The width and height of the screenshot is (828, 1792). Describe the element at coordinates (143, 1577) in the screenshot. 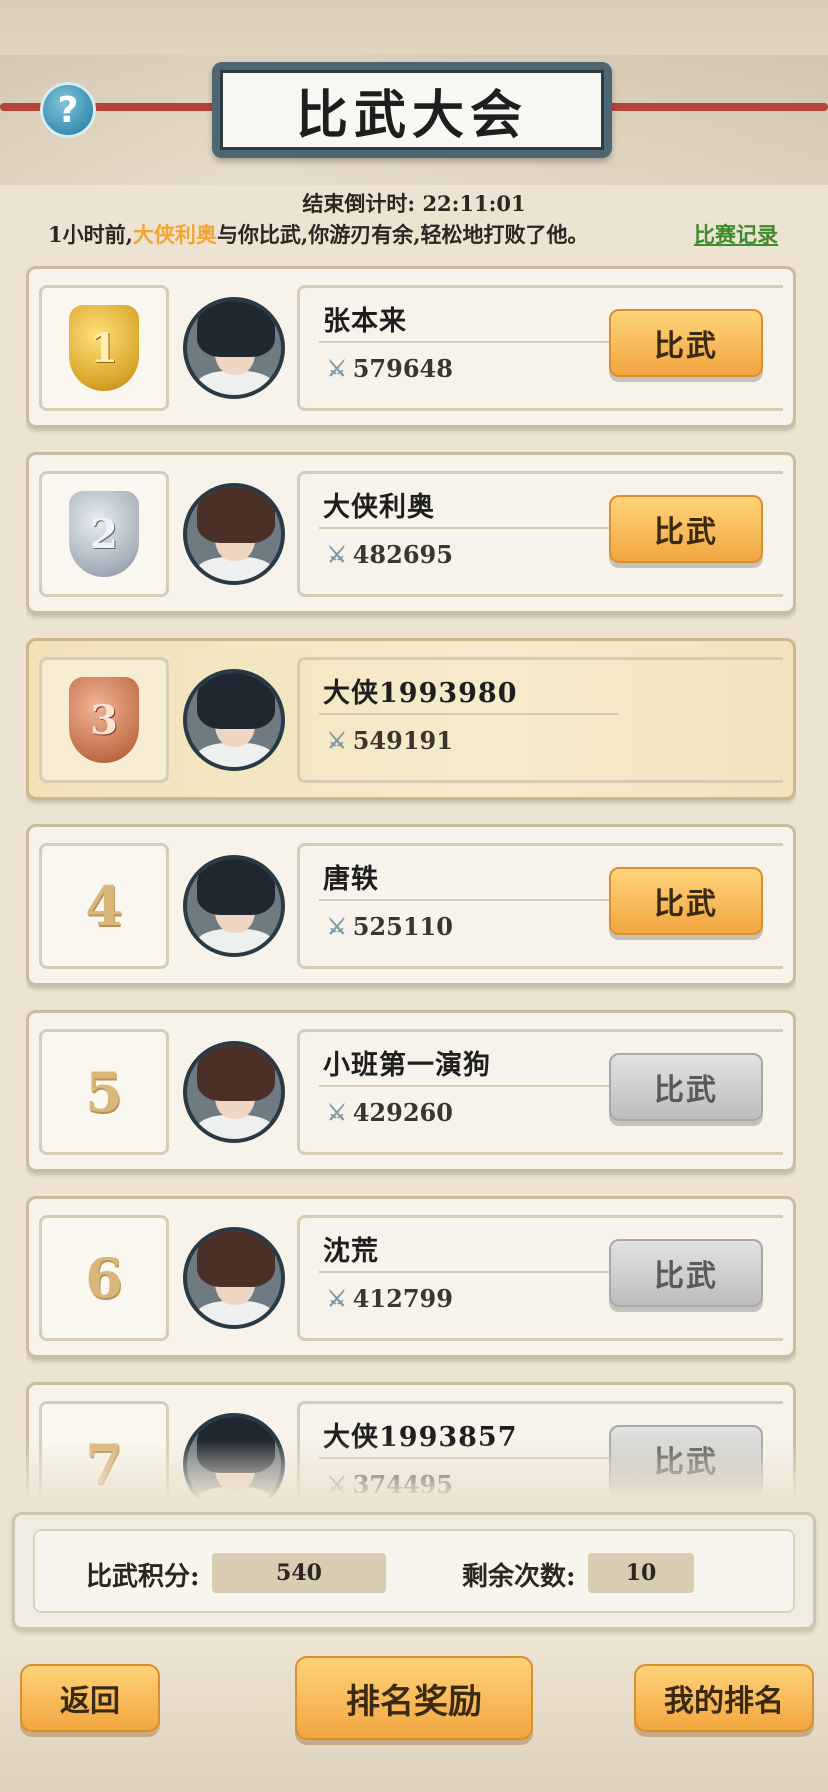

I see `score-label: 比武积分:` at that location.